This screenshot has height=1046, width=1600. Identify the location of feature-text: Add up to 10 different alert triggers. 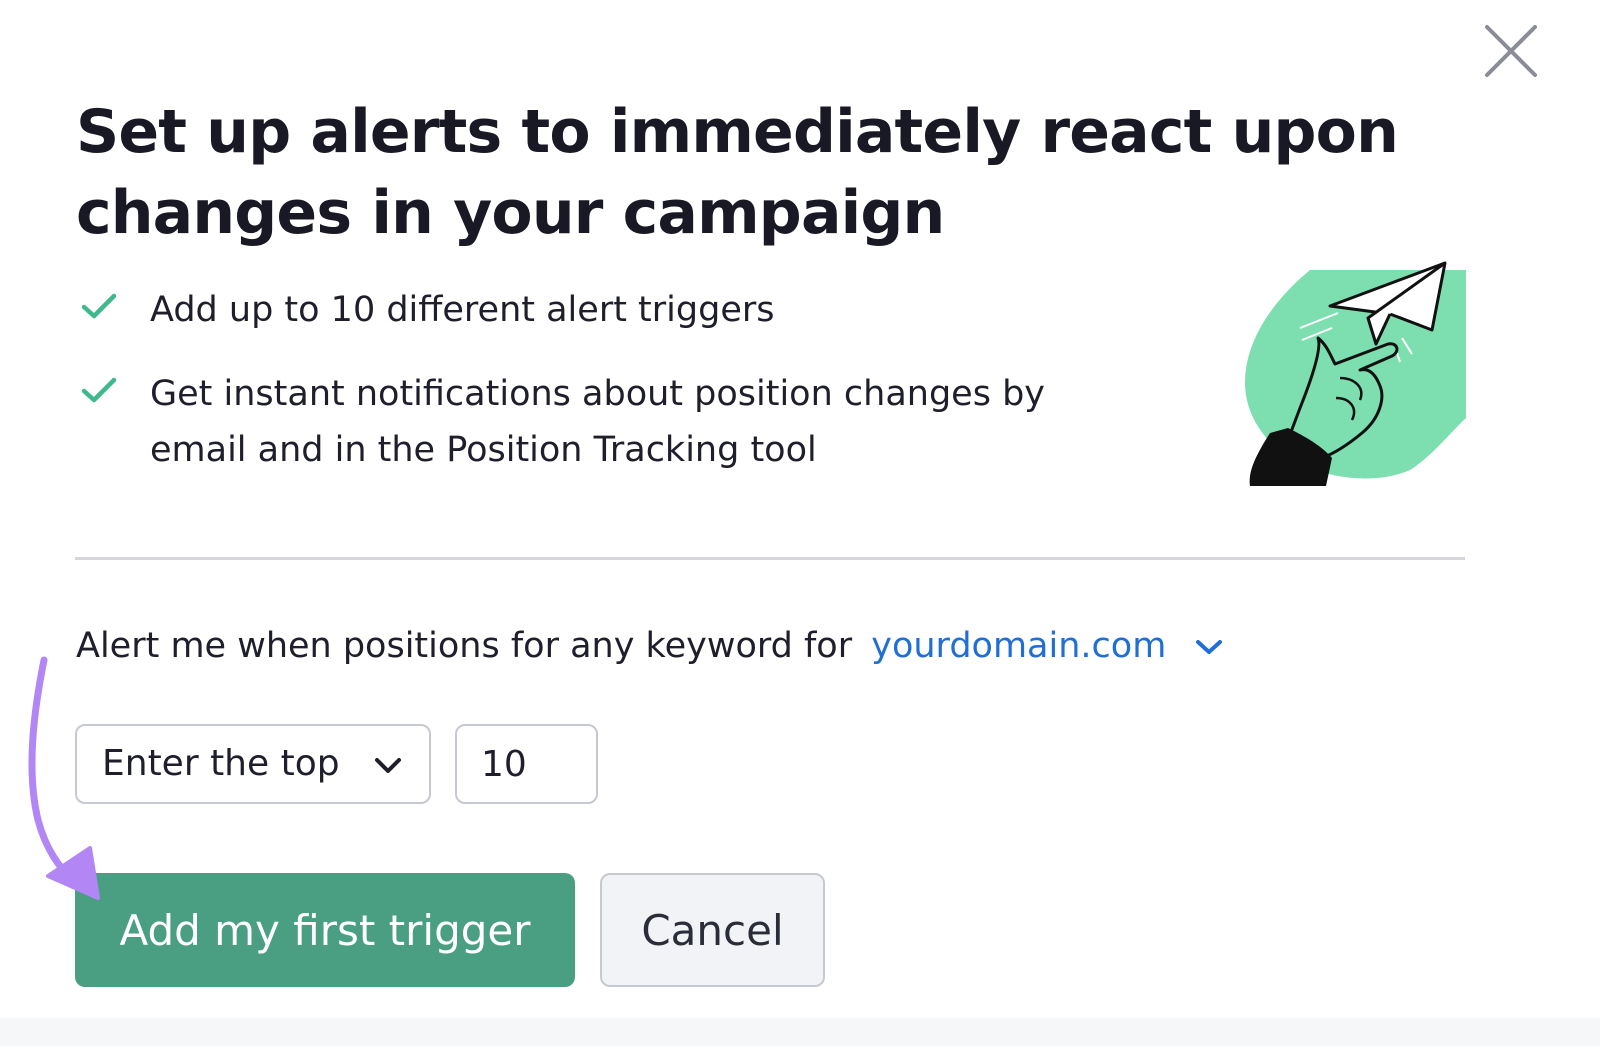
(462, 310).